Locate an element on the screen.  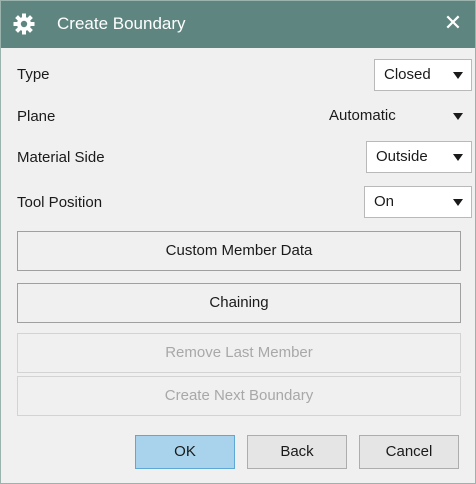
title-bar: Create Boundary ✕ is located at coordinates (238, 24).